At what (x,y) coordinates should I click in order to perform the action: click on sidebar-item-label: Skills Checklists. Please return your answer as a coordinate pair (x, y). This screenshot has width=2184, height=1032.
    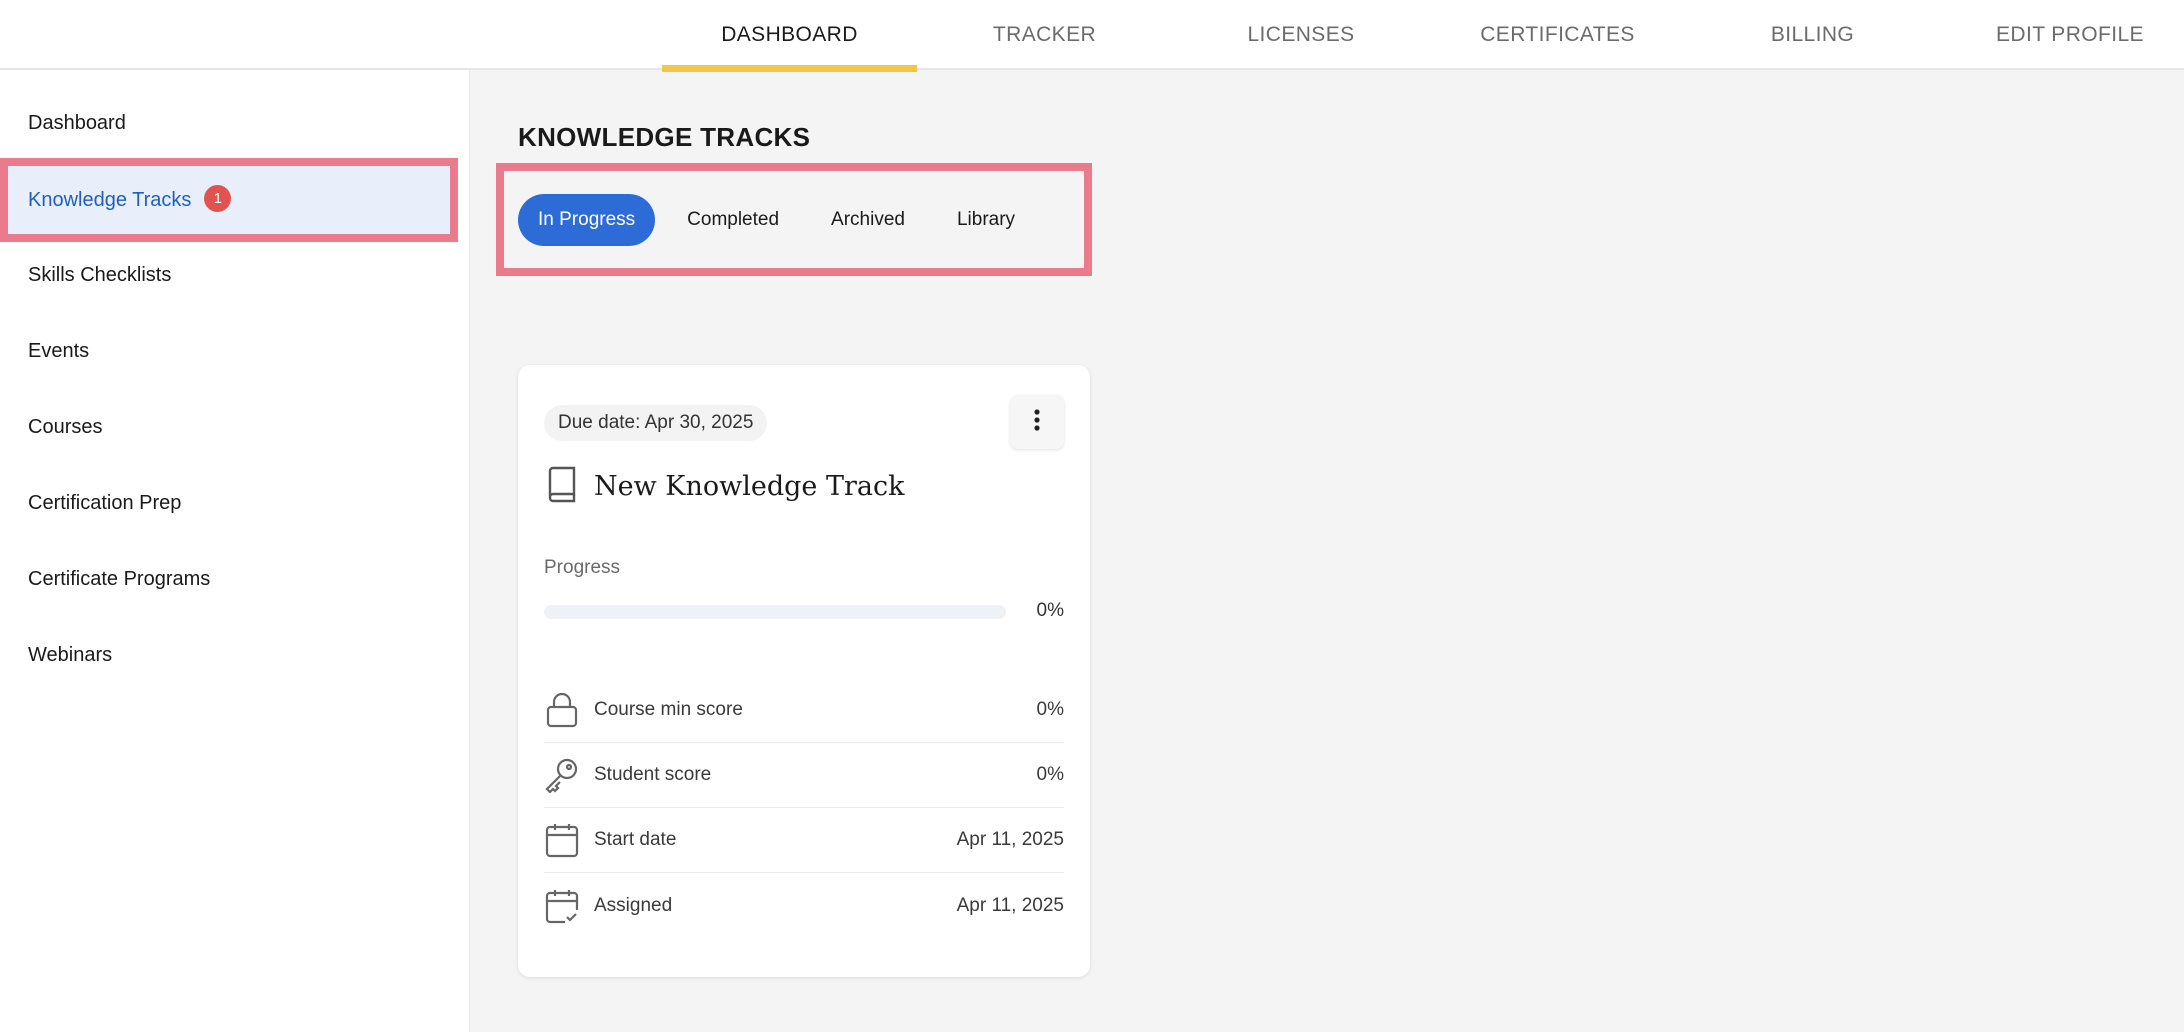
    Looking at the image, I should click on (100, 274).